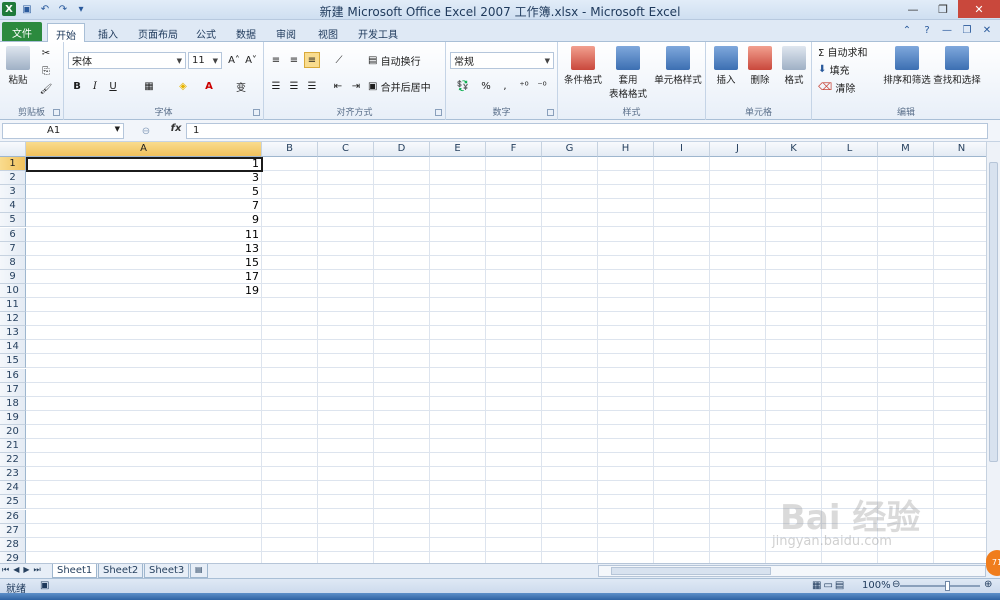 Image resolution: width=1000 pixels, height=600 pixels. I want to click on align-middle-icon: ≡, so click(294, 60).